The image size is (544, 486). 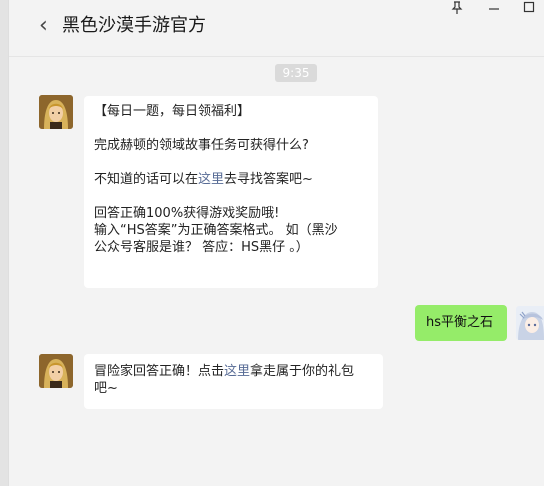 What do you see at coordinates (216, 230) in the screenshot?
I see `message-line: 输入“HS答案”为正确答案格式。 如（黑沙` at bounding box center [216, 230].